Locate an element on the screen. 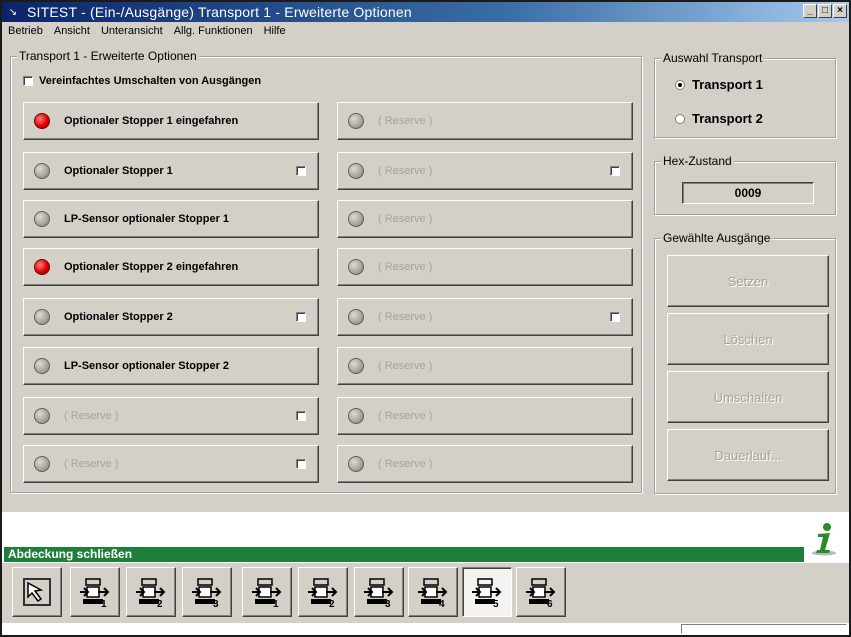 This screenshot has width=851, height=637. transport-2-button: 2 is located at coordinates (323, 592).